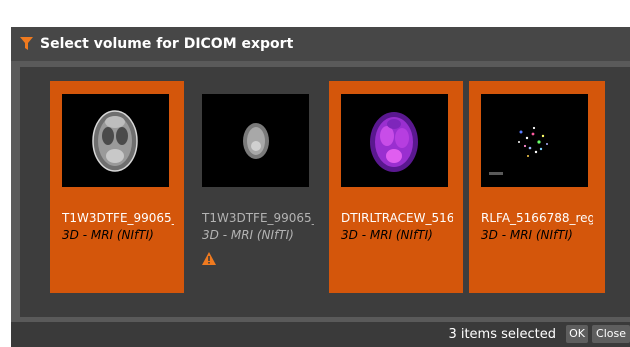 This screenshot has height=347, width=630. Describe the element at coordinates (537, 218) in the screenshot. I see `volume-name: RLFA_5166788_regi` at that location.